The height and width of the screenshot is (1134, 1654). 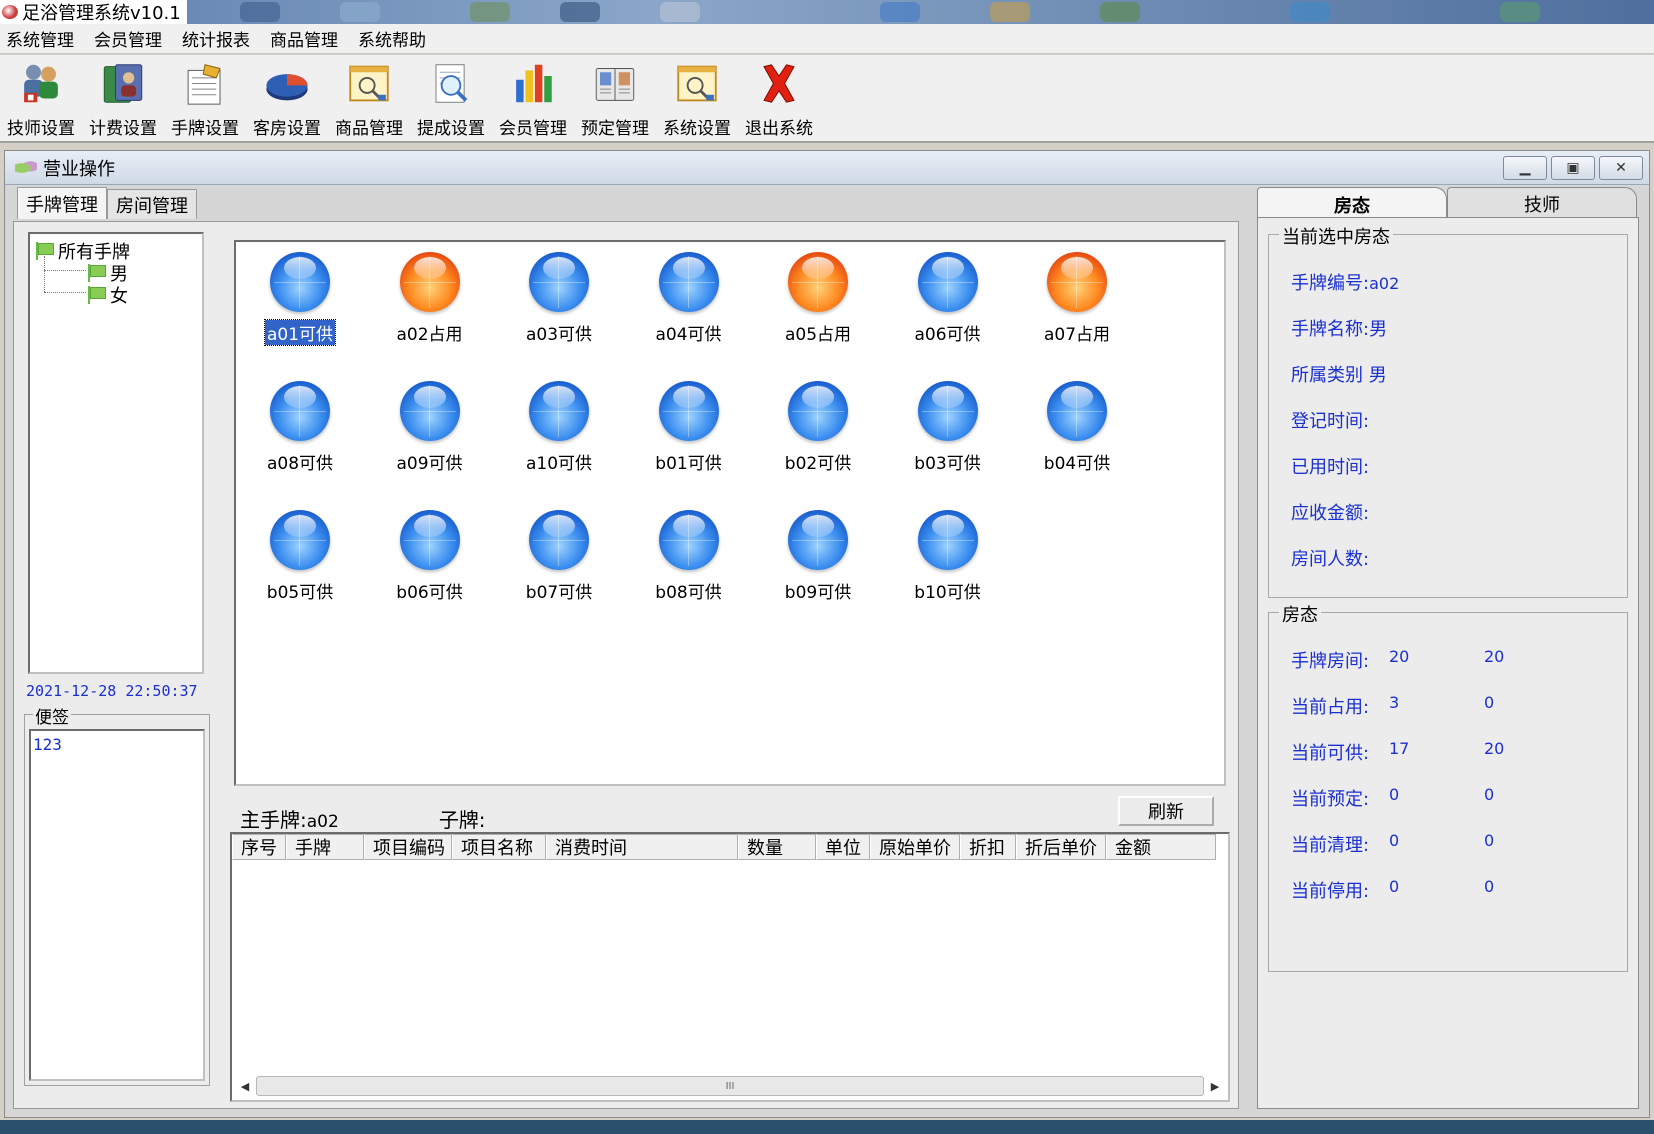 I want to click on scroll-thumb: III, so click(x=730, y=1086).